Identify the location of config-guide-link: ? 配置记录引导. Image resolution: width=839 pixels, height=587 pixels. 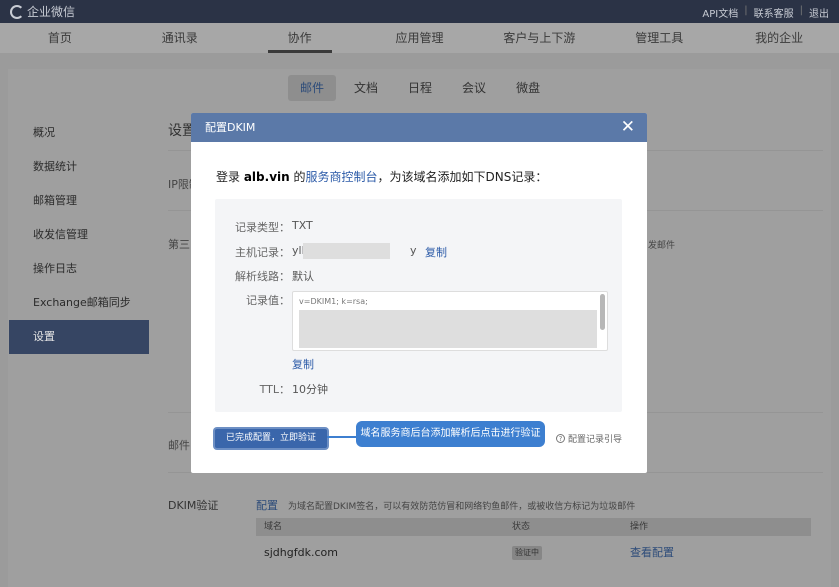
(589, 438).